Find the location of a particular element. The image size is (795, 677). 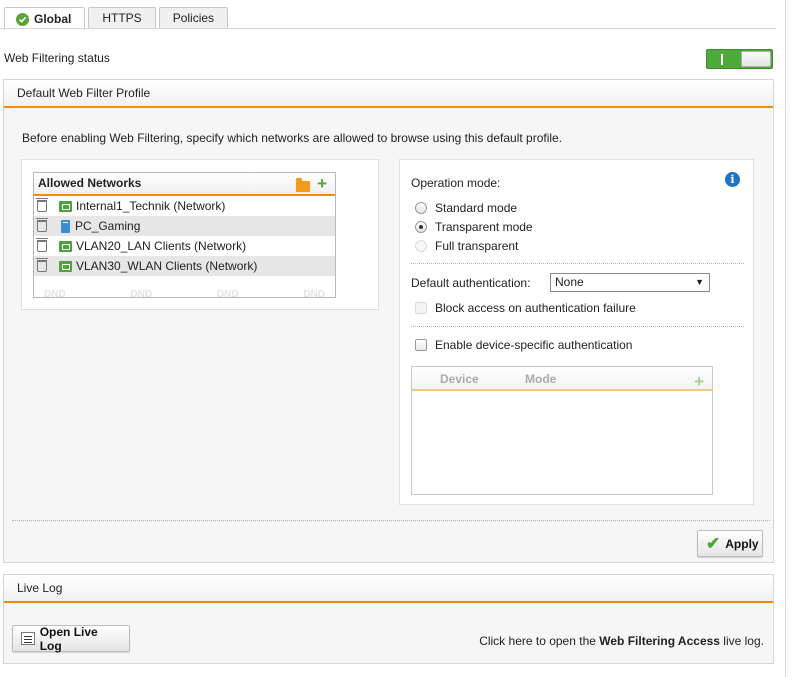

open-live-log-label: Open Live Log is located at coordinates (68, 638).